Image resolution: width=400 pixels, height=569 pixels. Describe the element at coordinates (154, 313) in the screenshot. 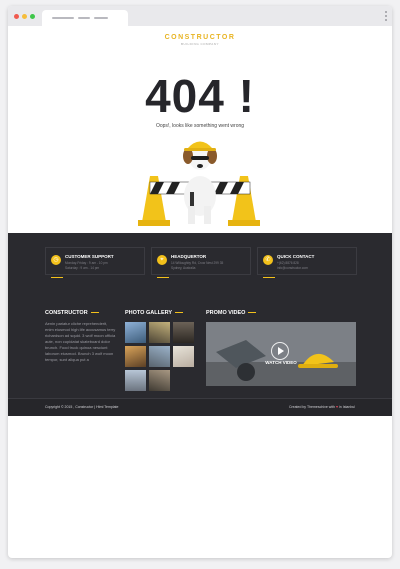

I see `gallery-heading: PHOTO GALLERY` at that location.